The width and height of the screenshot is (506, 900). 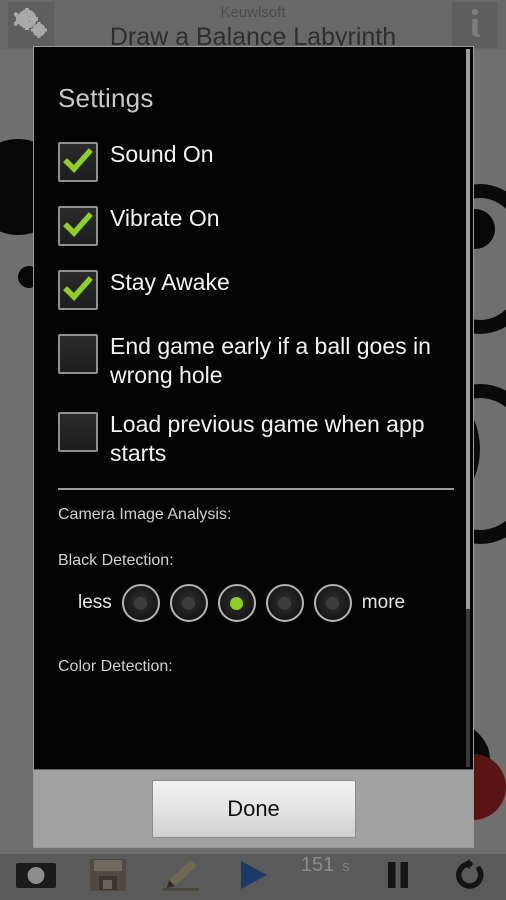 What do you see at coordinates (253, 289) in the screenshot?
I see `setting-row-stay-awake: Stay Awake` at bounding box center [253, 289].